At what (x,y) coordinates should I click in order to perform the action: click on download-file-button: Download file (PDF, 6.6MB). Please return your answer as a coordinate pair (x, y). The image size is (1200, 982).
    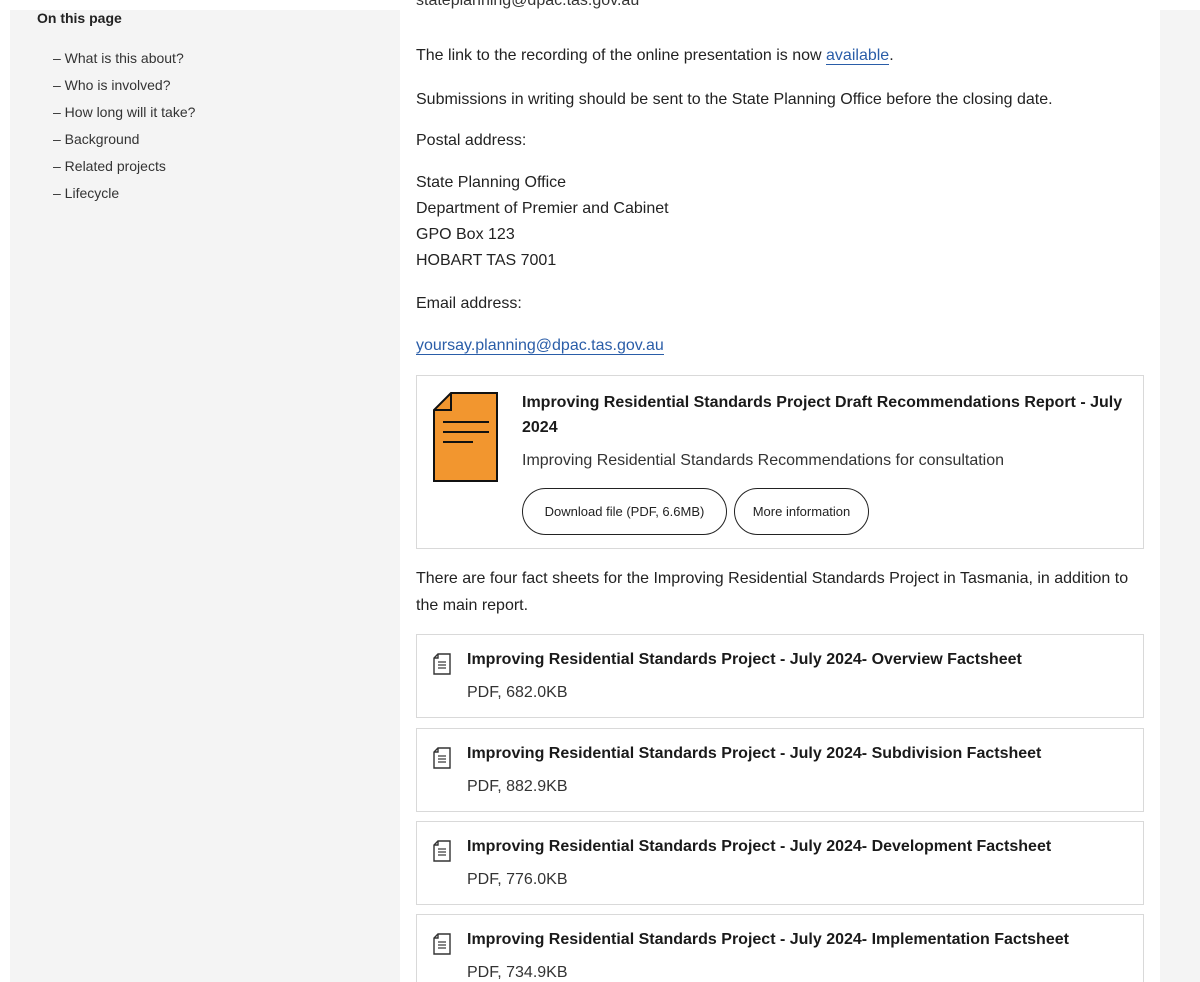
    Looking at the image, I should click on (624, 511).